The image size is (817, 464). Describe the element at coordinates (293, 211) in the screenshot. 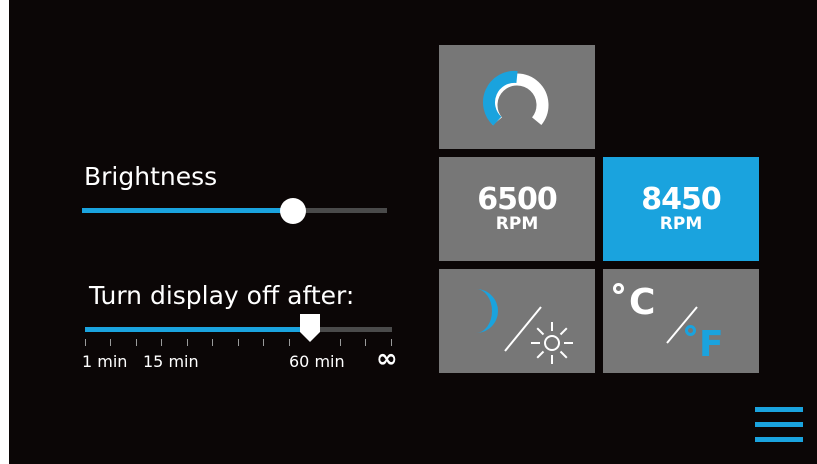

I see `brightness-slider-knob` at that location.